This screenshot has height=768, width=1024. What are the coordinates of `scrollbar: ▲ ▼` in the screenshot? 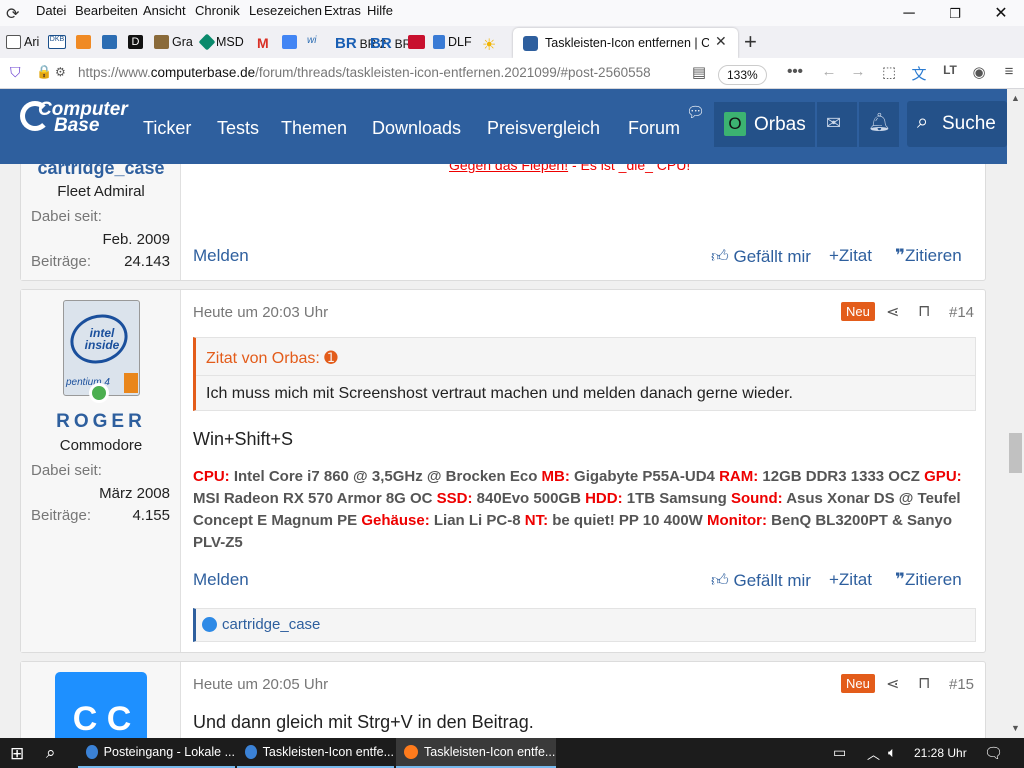 It's located at (1015, 413).